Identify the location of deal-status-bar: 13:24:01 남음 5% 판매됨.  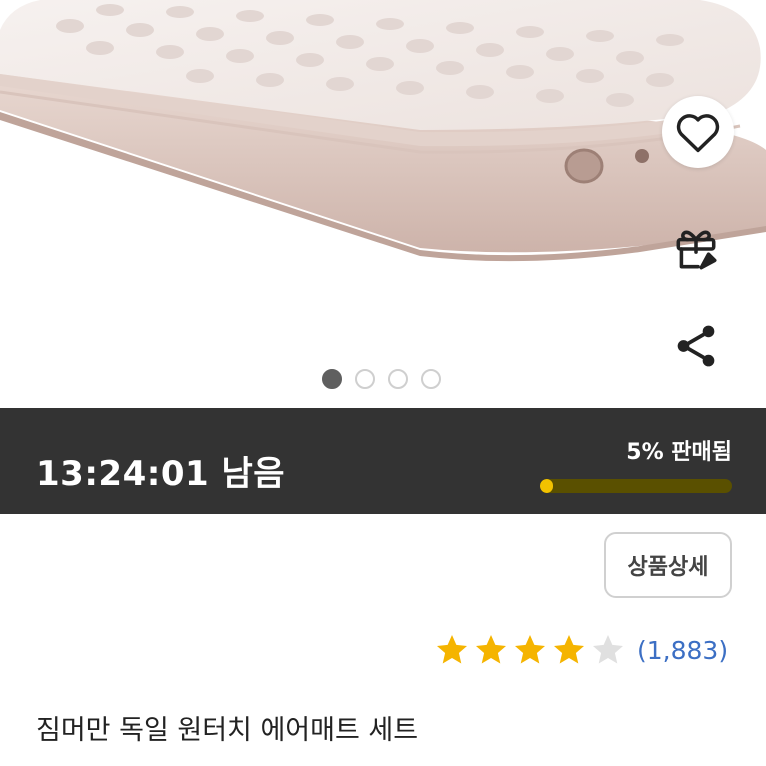
(383, 461).